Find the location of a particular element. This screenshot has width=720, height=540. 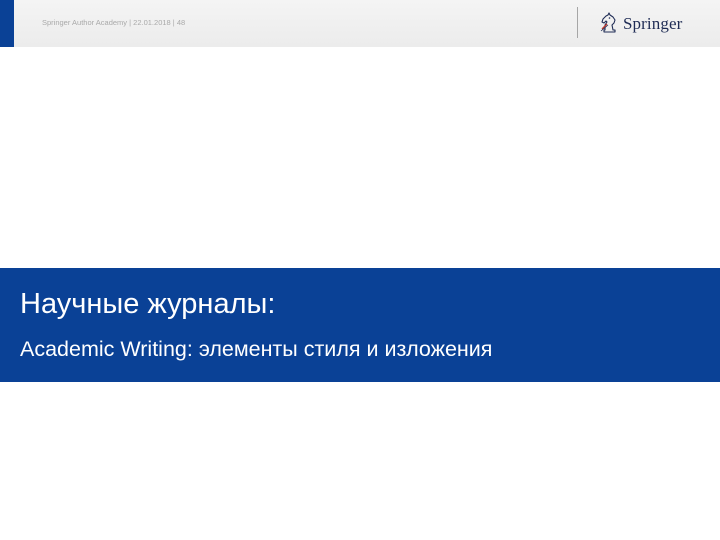

springer-logo: Springer is located at coordinates (640, 23).